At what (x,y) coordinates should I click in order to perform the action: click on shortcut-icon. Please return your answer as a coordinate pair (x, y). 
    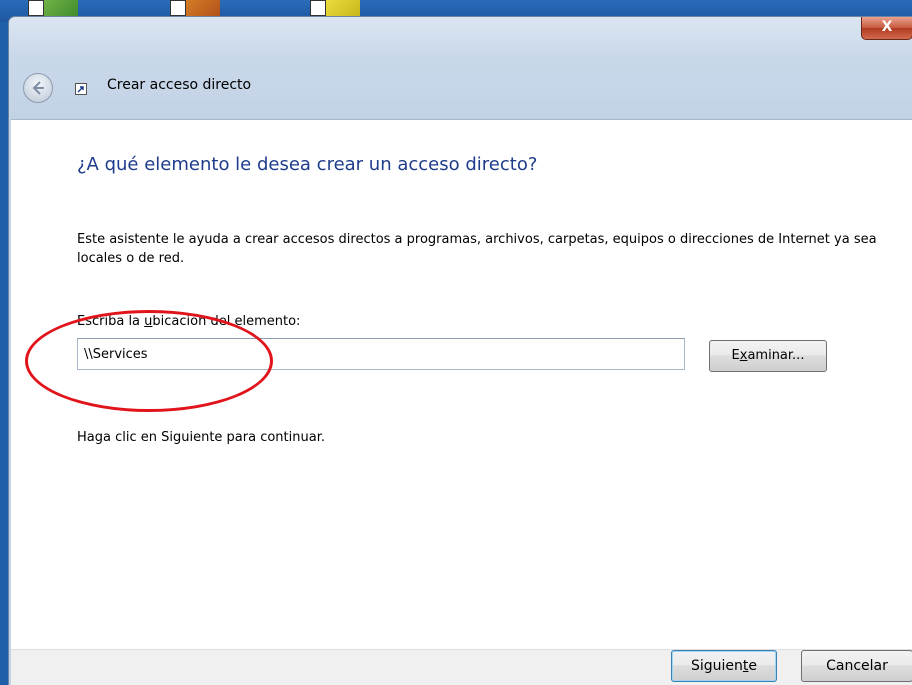
    Looking at the image, I should click on (81, 89).